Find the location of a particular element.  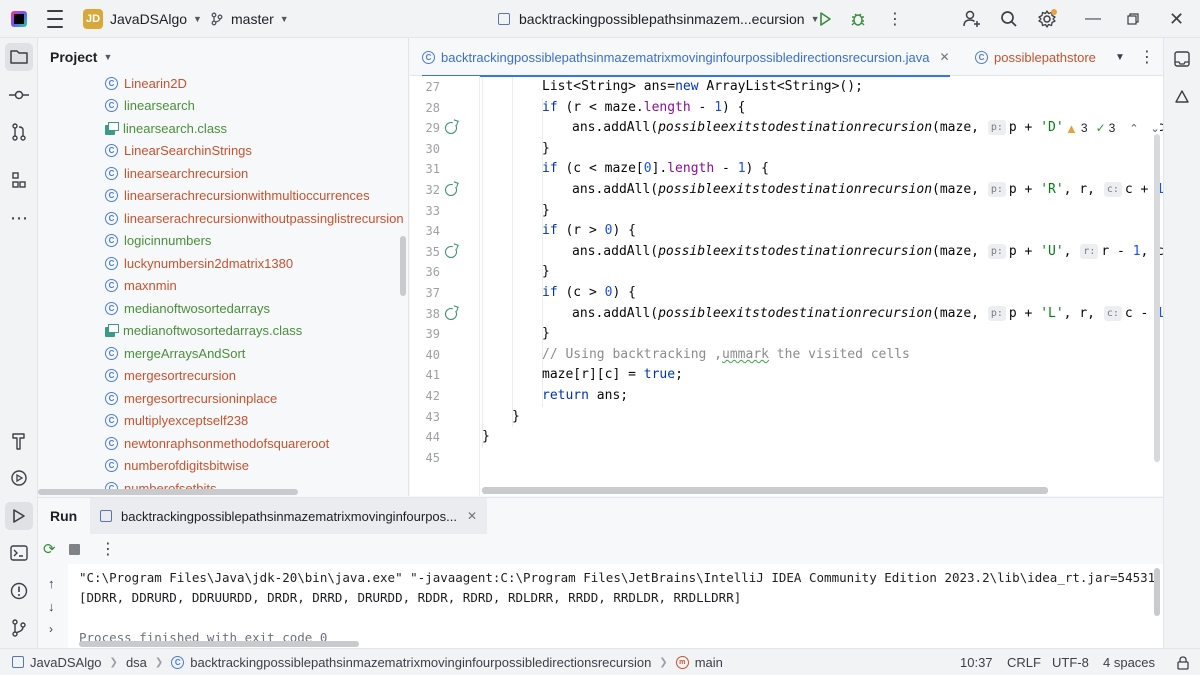

project-switcher: JD JavaDSAlgo ▼ is located at coordinates (142, 19).